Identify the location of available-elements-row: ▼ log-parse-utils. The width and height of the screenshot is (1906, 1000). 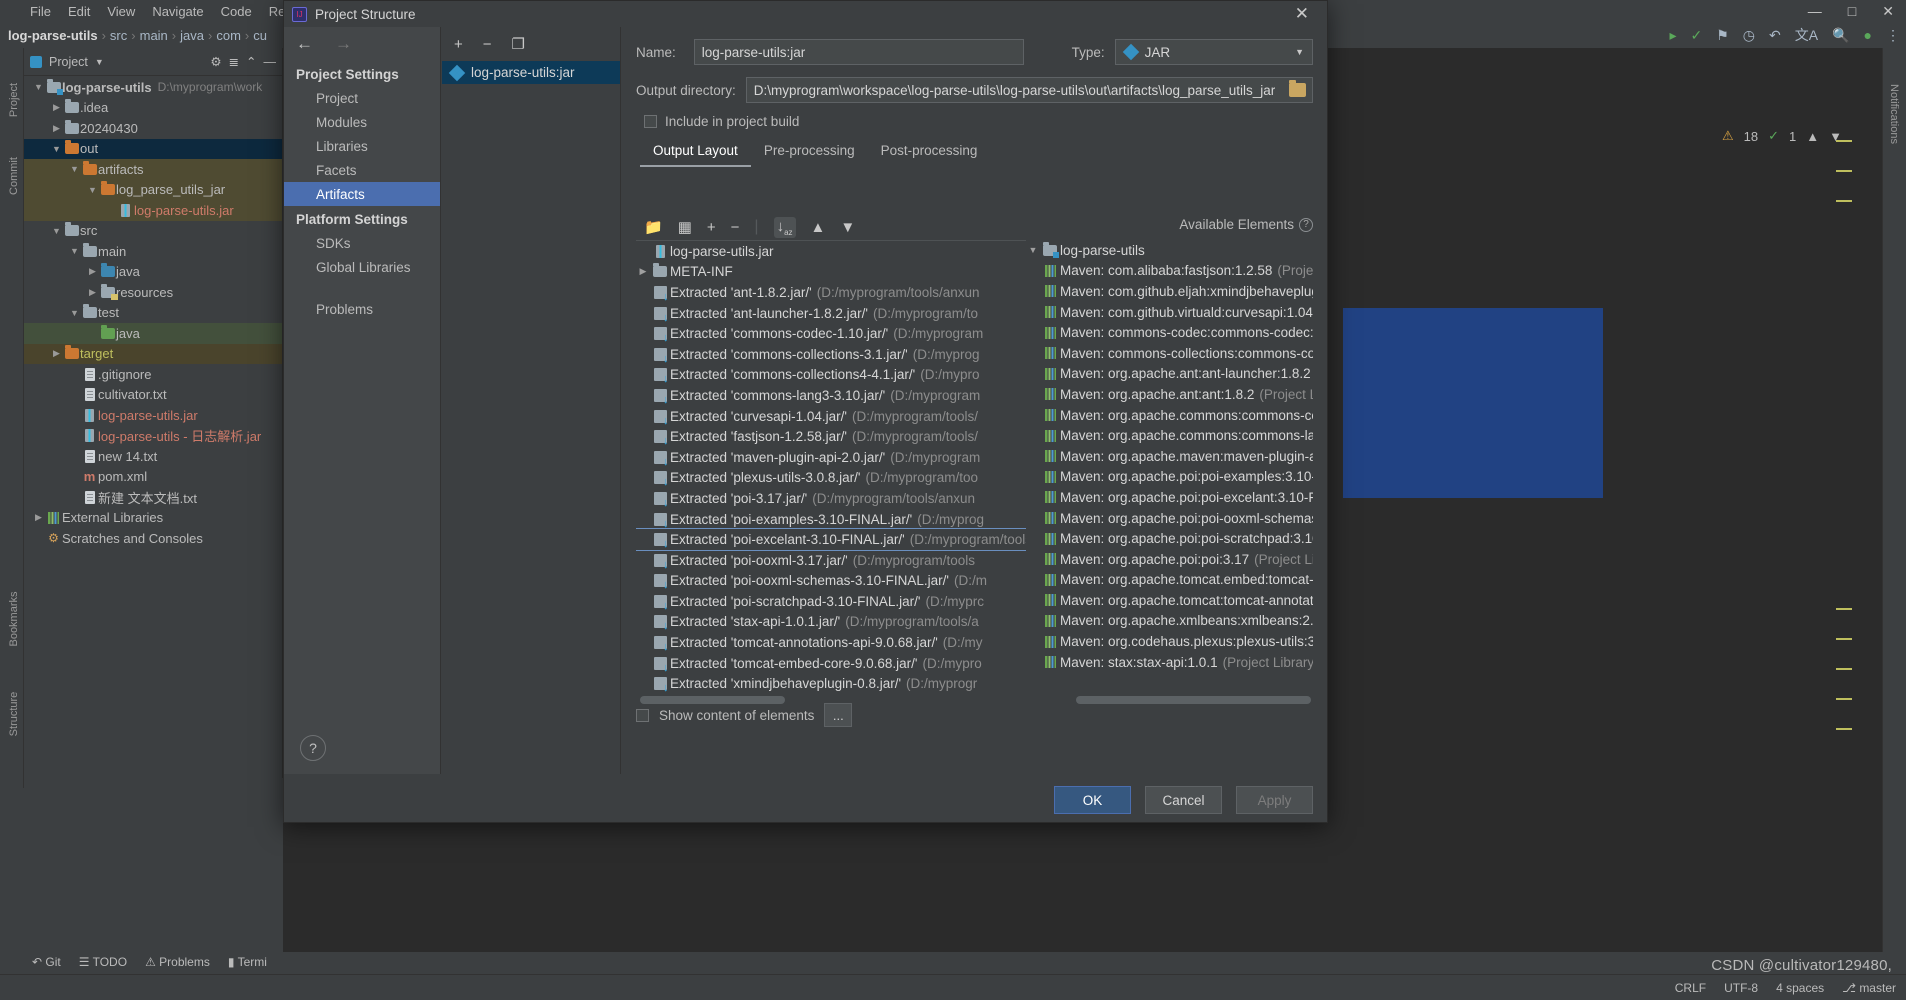
(1169, 250).